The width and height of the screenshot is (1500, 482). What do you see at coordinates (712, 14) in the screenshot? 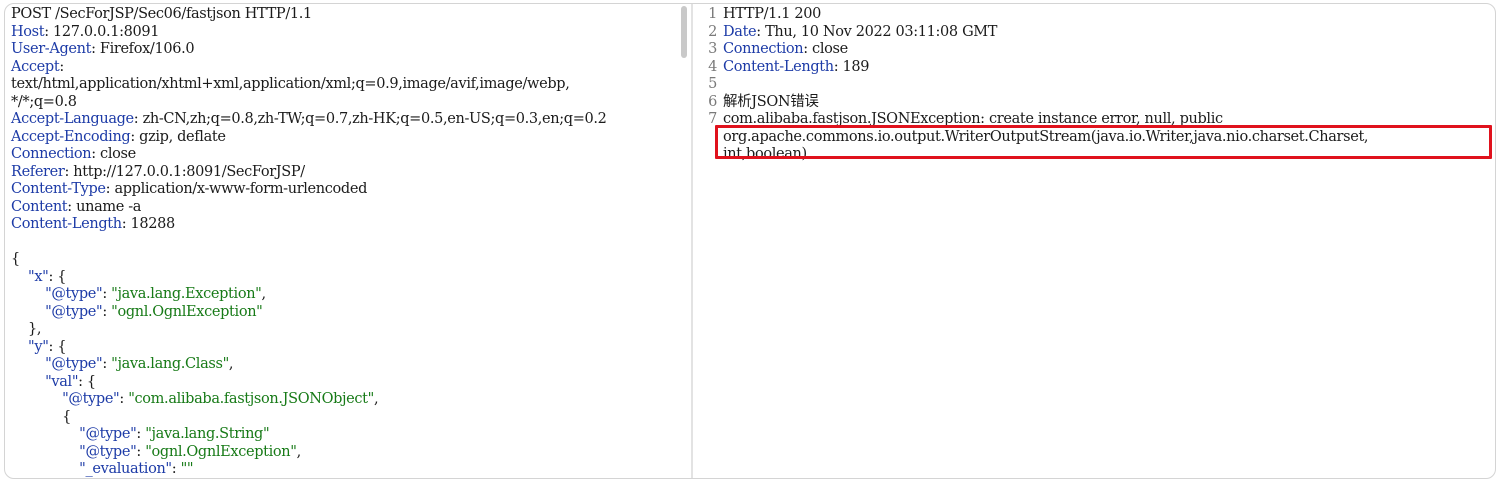
I see `line-number: 1` at bounding box center [712, 14].